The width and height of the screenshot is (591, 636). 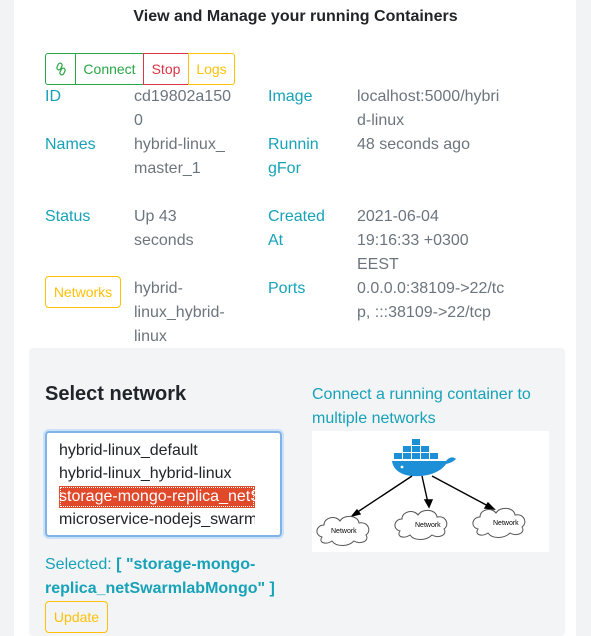 I want to click on link-button, so click(x=60, y=69).